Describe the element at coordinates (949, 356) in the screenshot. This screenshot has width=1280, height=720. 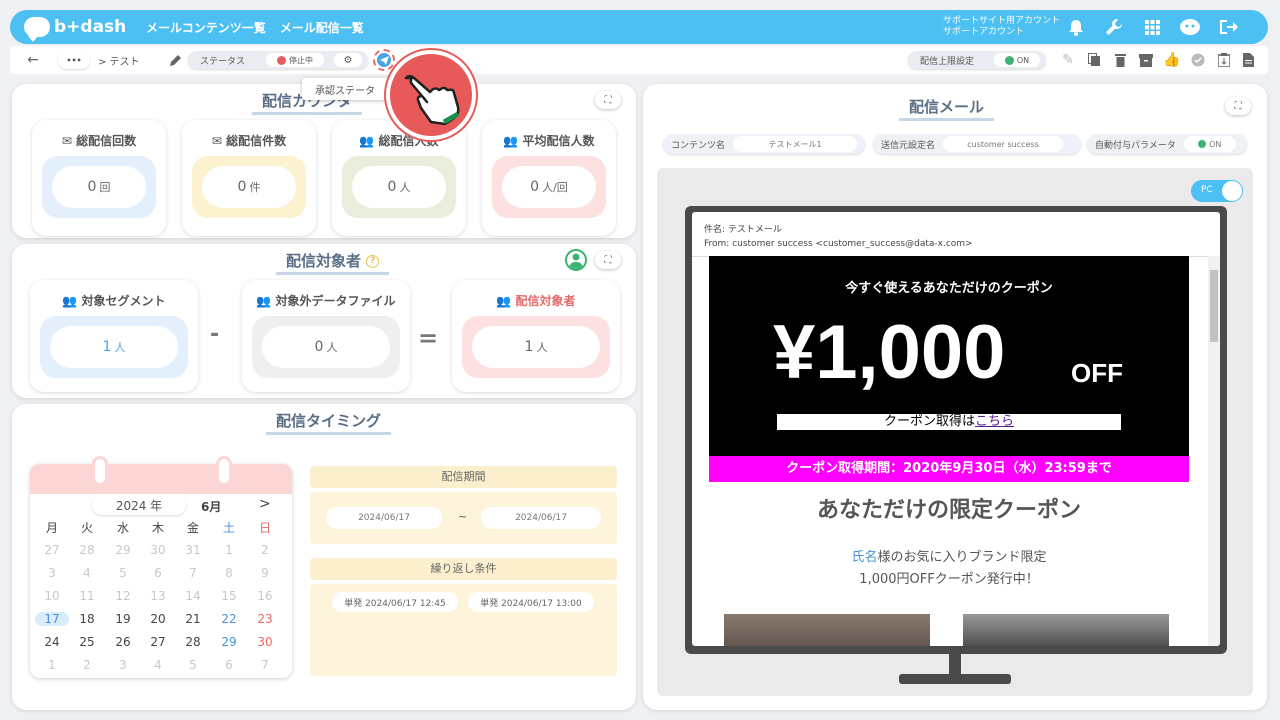
I see `coupon-banner: 今すぐ使えるあなただけのクーポン ¥1,000 OFF クーポン取得はこちら` at that location.